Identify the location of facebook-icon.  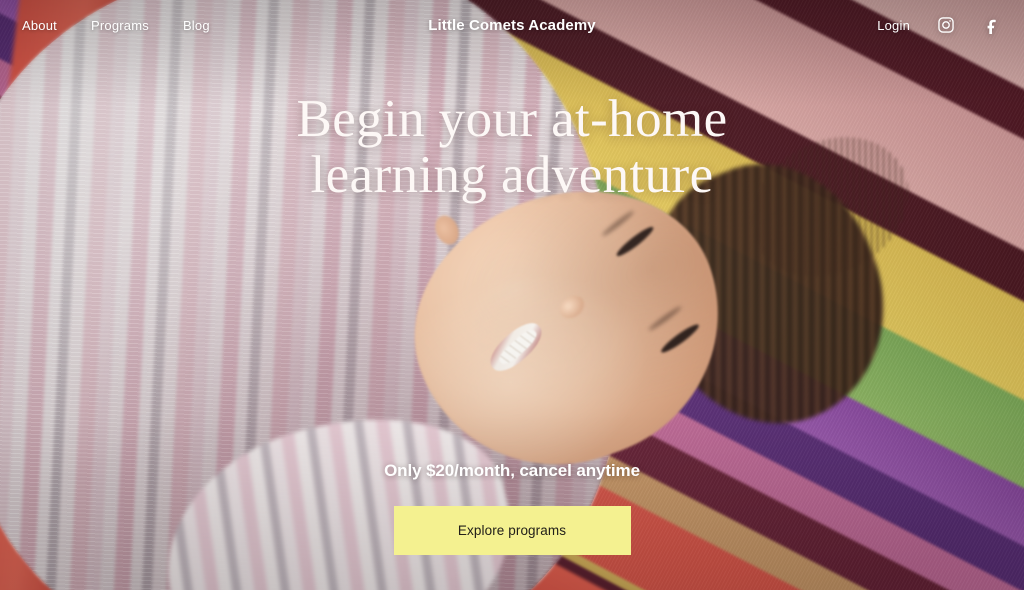
(992, 25).